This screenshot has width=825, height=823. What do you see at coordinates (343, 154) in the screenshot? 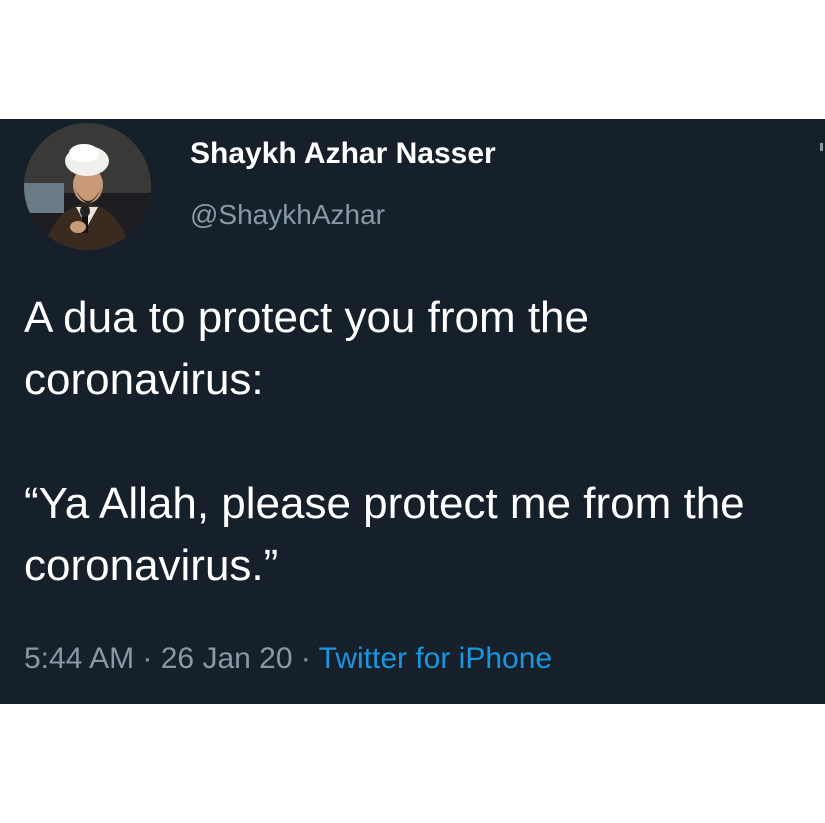
I see `display-name: Shaykh Azhar Nasser` at bounding box center [343, 154].